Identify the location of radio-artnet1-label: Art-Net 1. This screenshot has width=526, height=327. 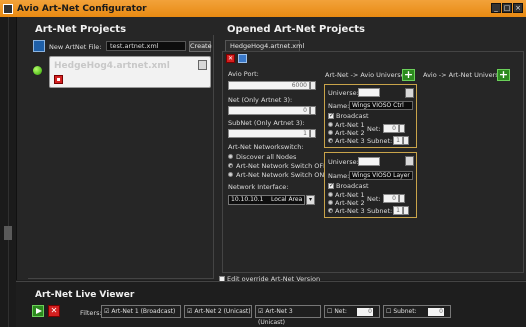
(350, 195).